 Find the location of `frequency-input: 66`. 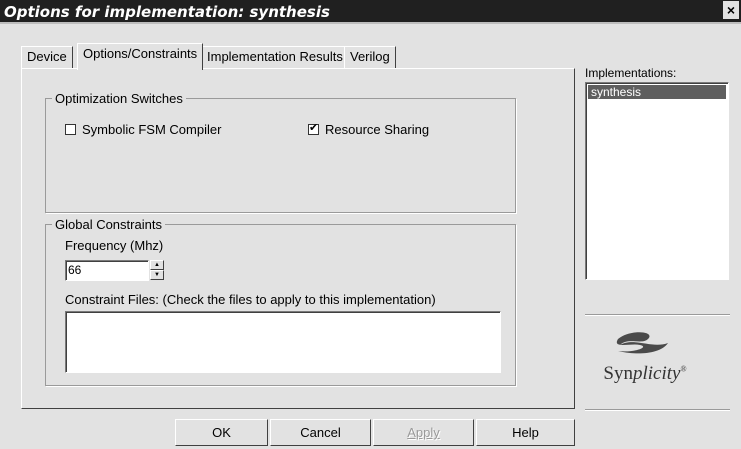

frequency-input: 66 is located at coordinates (107, 270).